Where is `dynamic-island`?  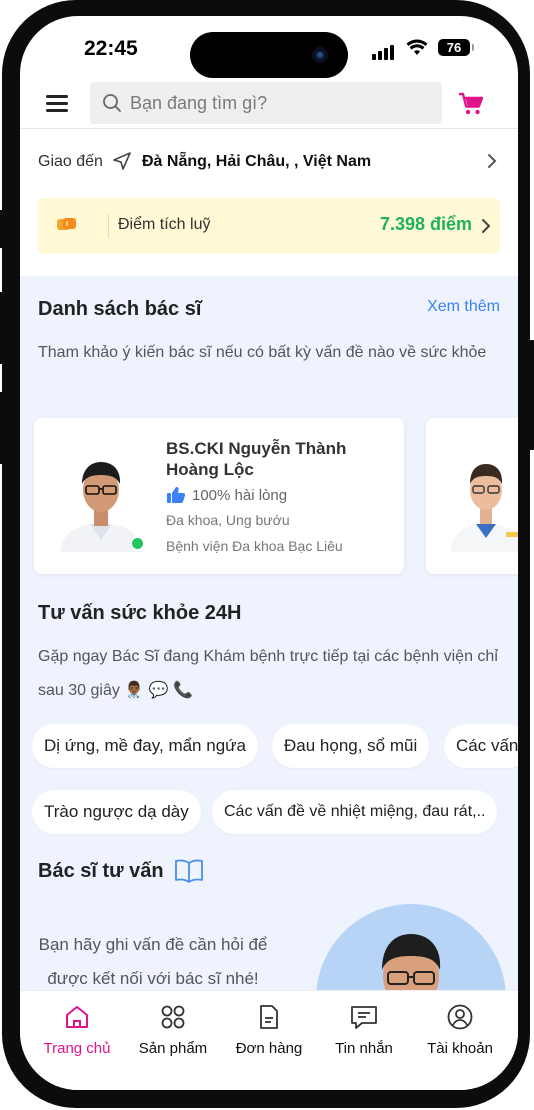
dynamic-island is located at coordinates (269, 55).